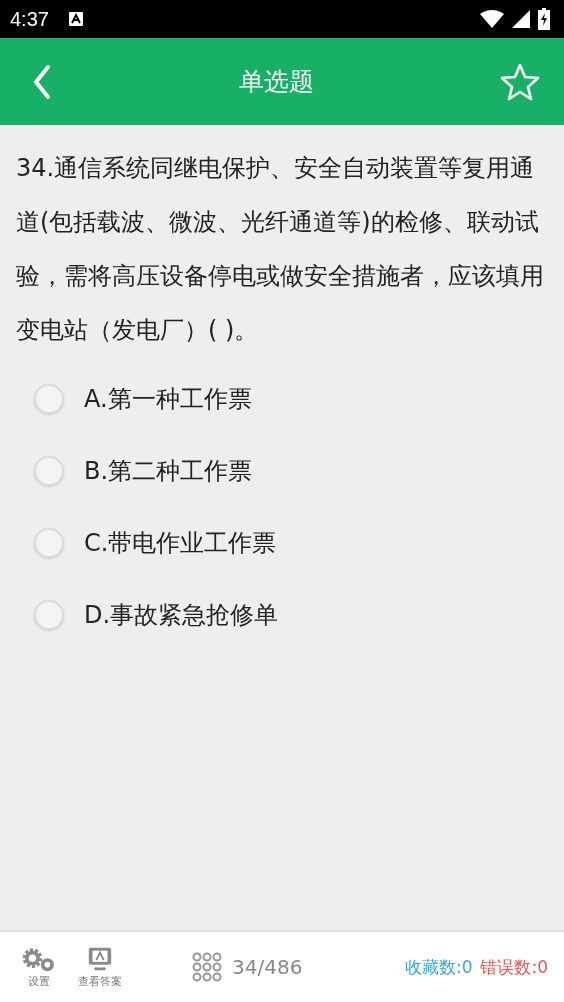 Image resolution: width=564 pixels, height=1002 pixels. What do you see at coordinates (291, 471) in the screenshot?
I see `answer-option: B.第二种工作票` at bounding box center [291, 471].